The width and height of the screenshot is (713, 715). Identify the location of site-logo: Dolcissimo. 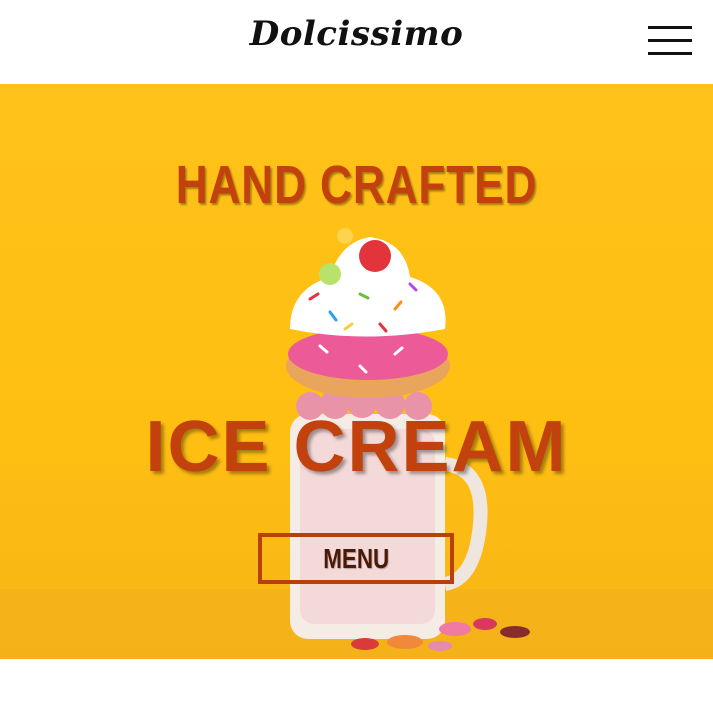
(356, 34).